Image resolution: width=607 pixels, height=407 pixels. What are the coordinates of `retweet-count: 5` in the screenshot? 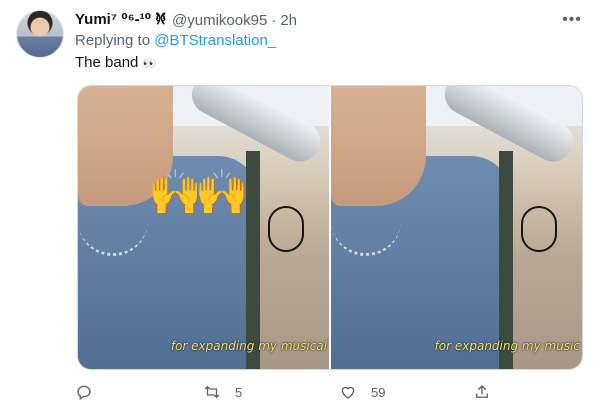 It's located at (239, 392).